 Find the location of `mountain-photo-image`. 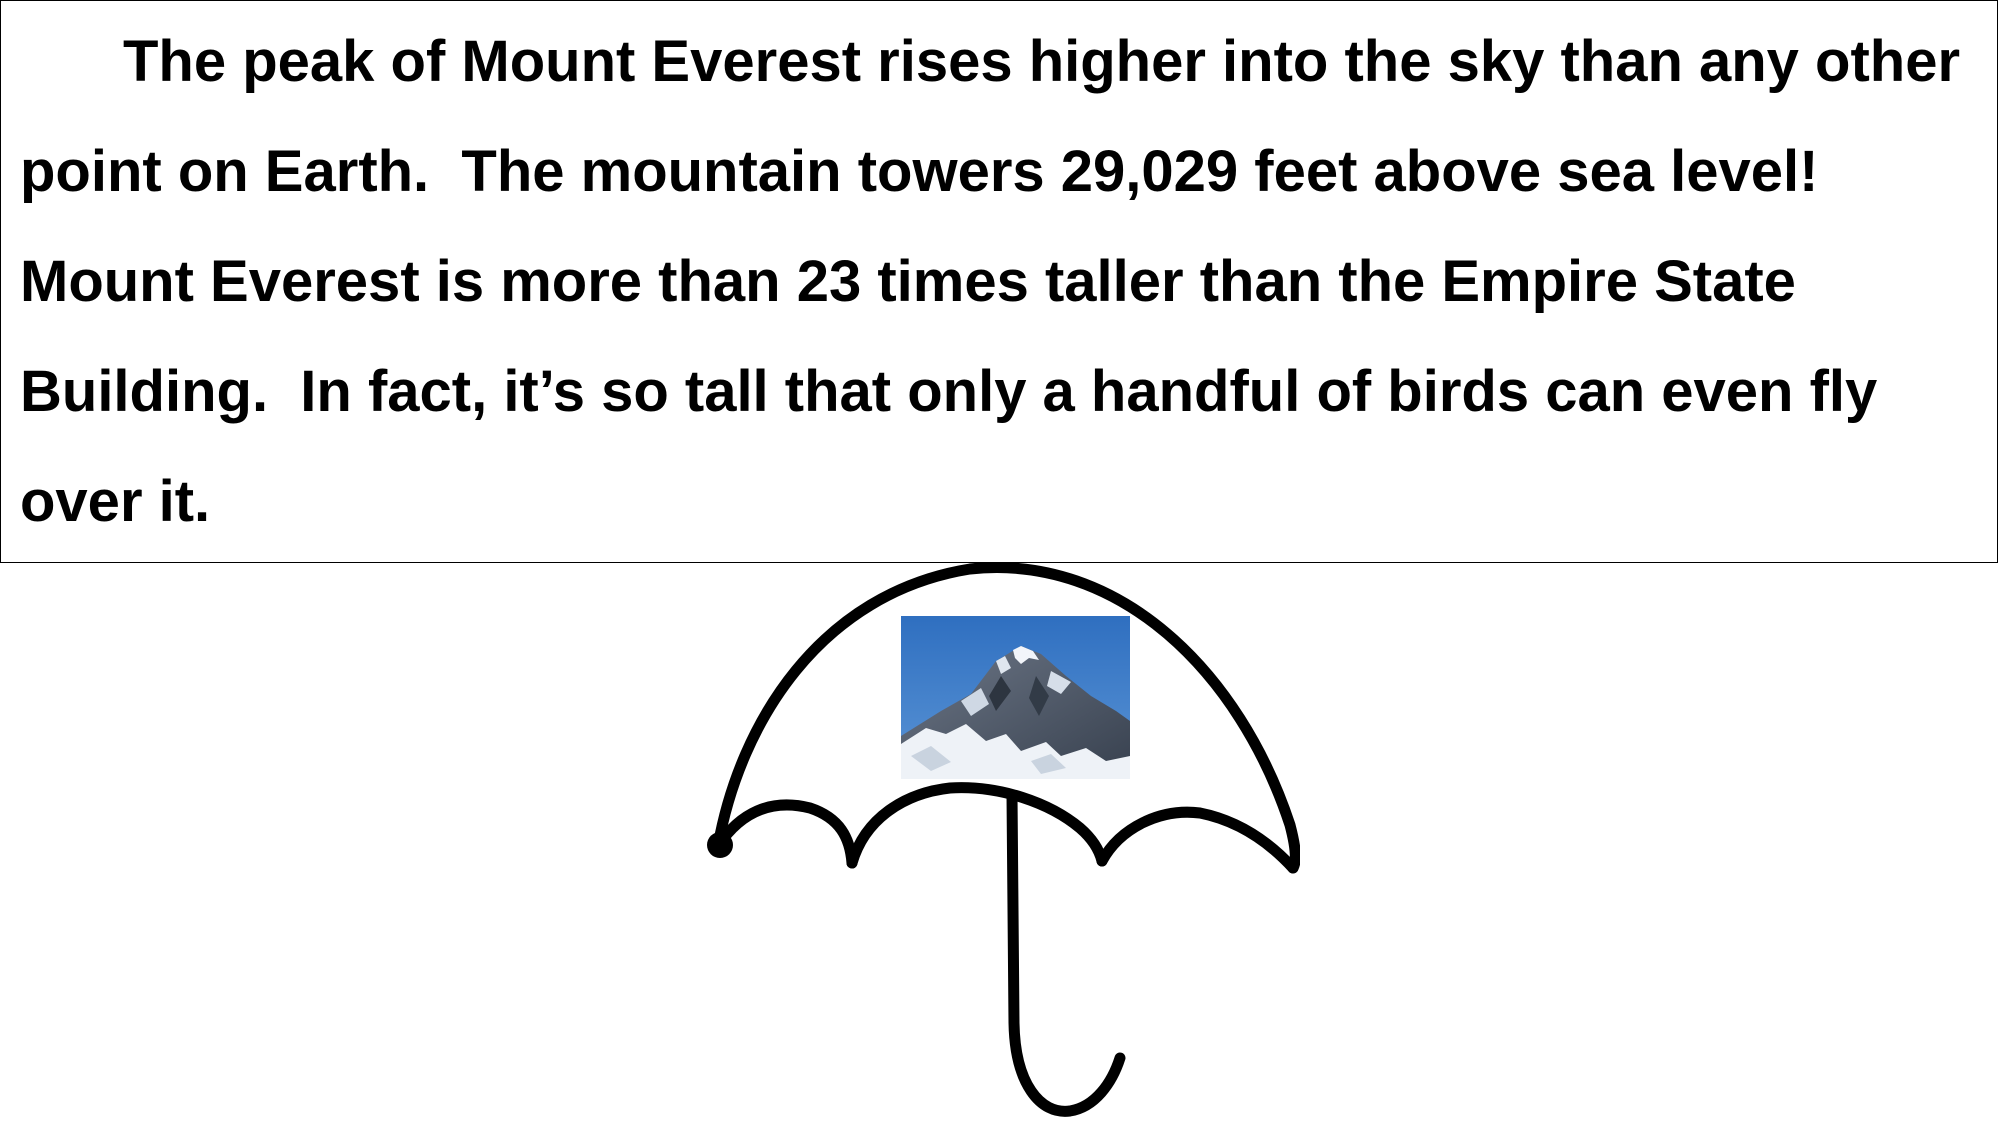

mountain-photo-image is located at coordinates (1015, 697).